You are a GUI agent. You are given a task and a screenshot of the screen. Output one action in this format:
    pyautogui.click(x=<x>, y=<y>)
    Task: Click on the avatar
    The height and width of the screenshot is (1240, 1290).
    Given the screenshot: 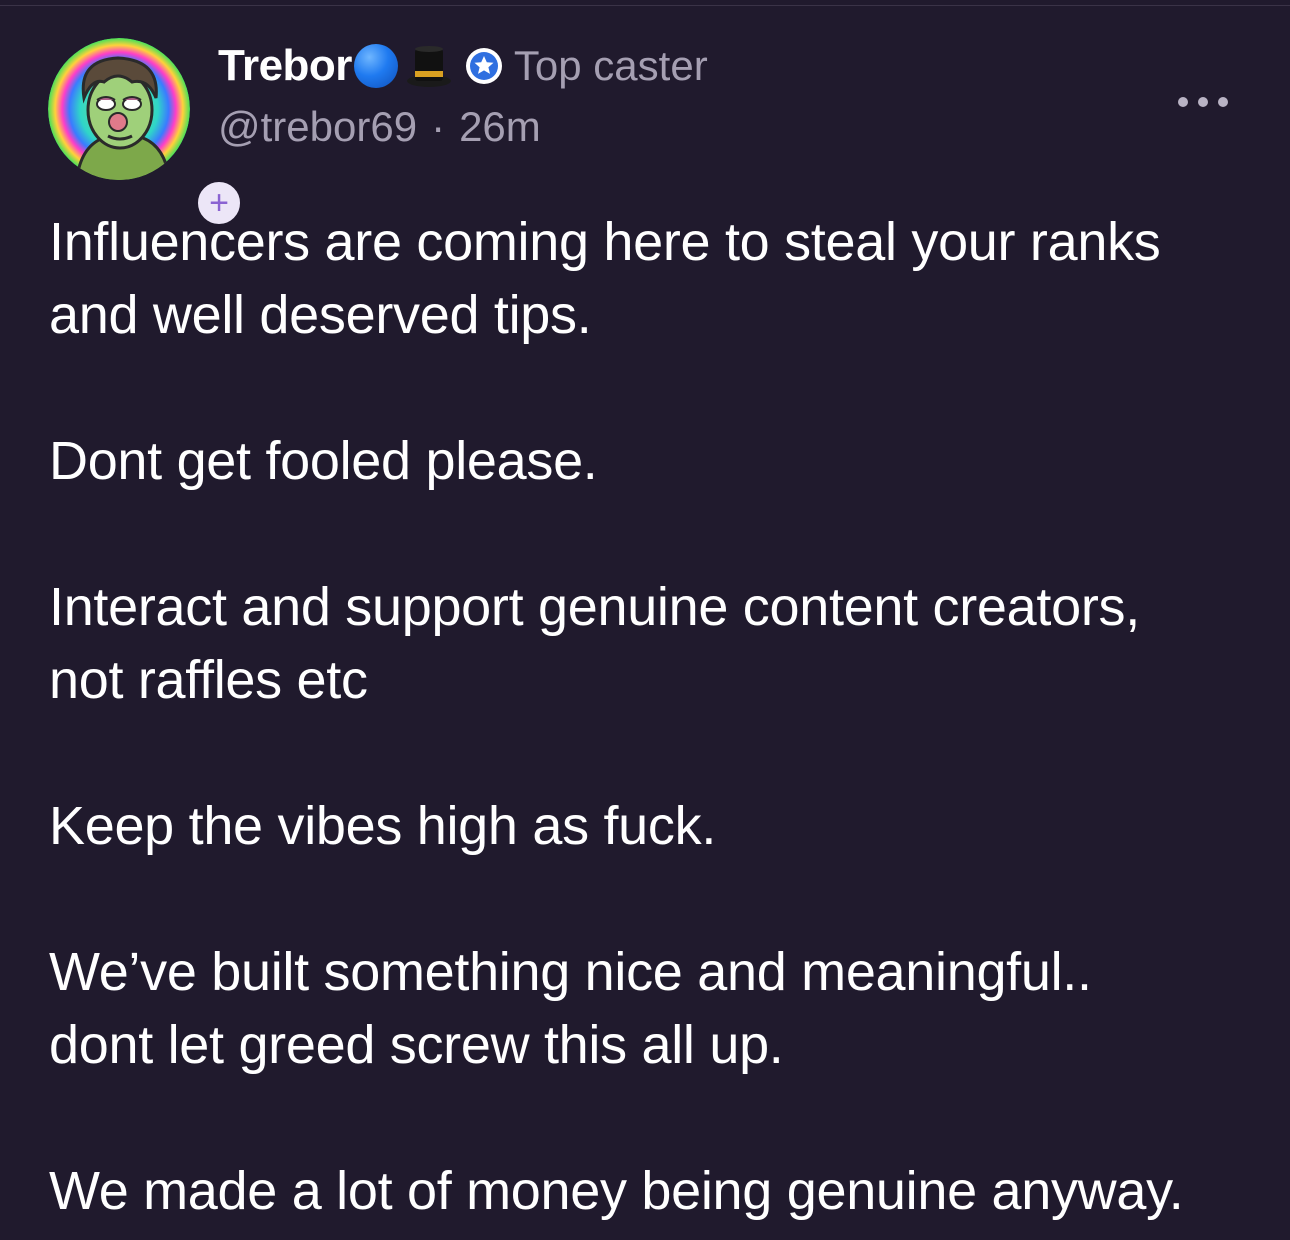 What is the action you would take?
    pyautogui.click(x=119, y=109)
    